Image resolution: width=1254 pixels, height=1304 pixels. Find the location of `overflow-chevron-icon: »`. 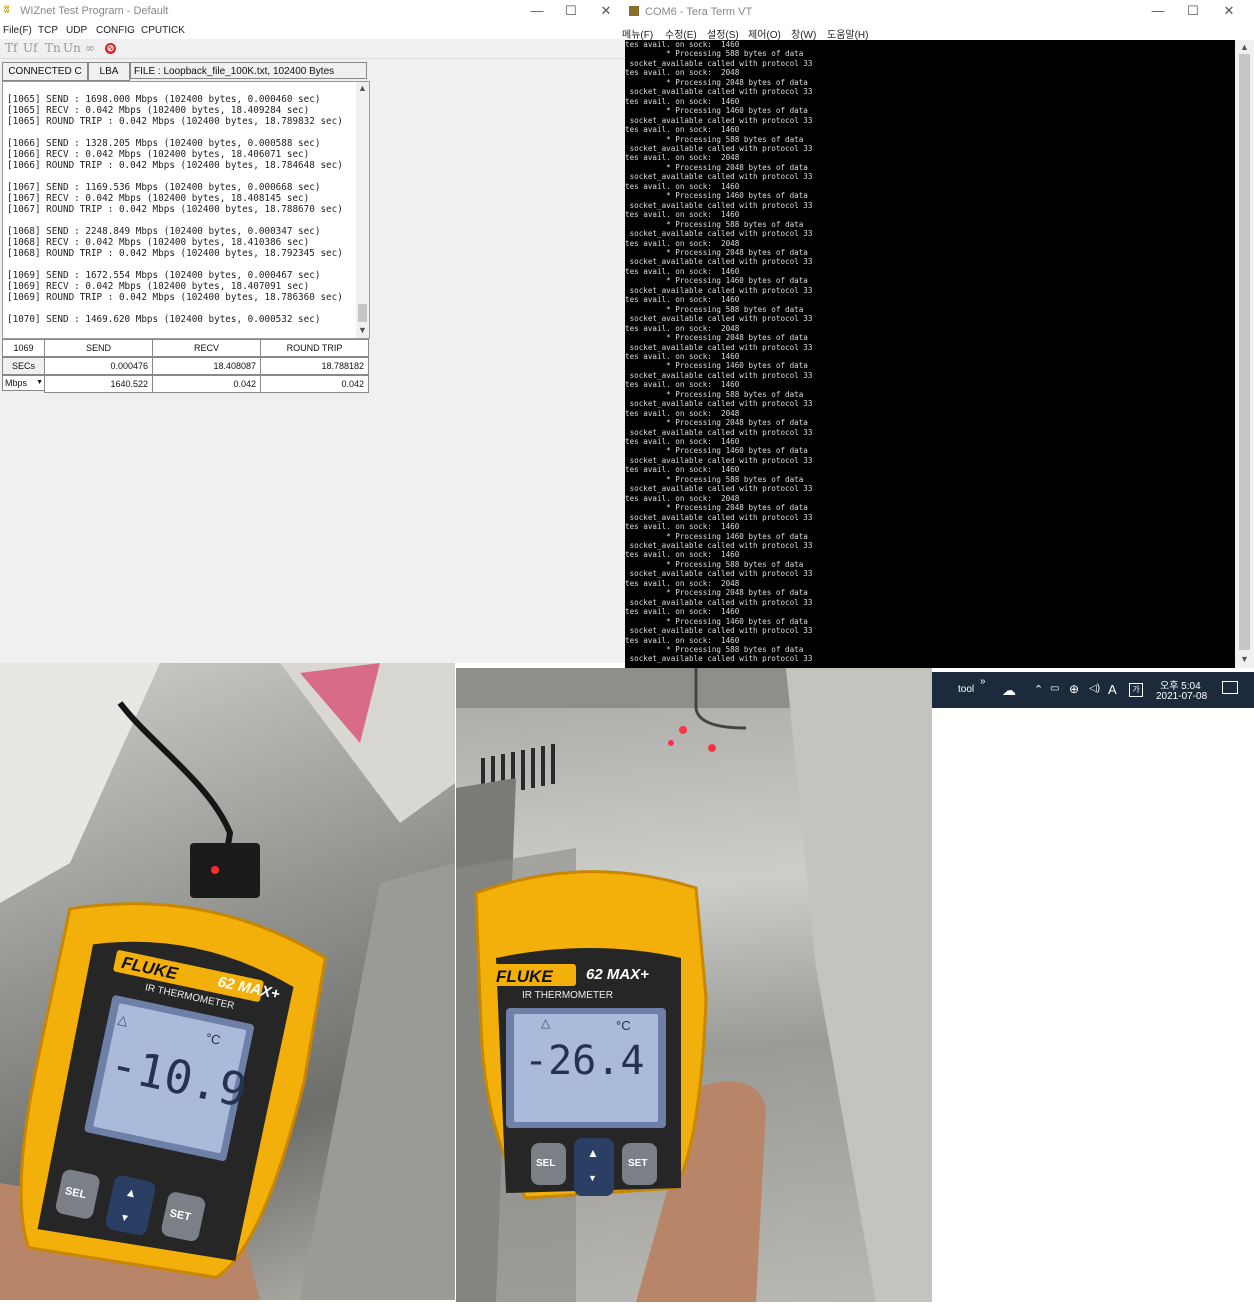

overflow-chevron-icon: » is located at coordinates (983, 681).